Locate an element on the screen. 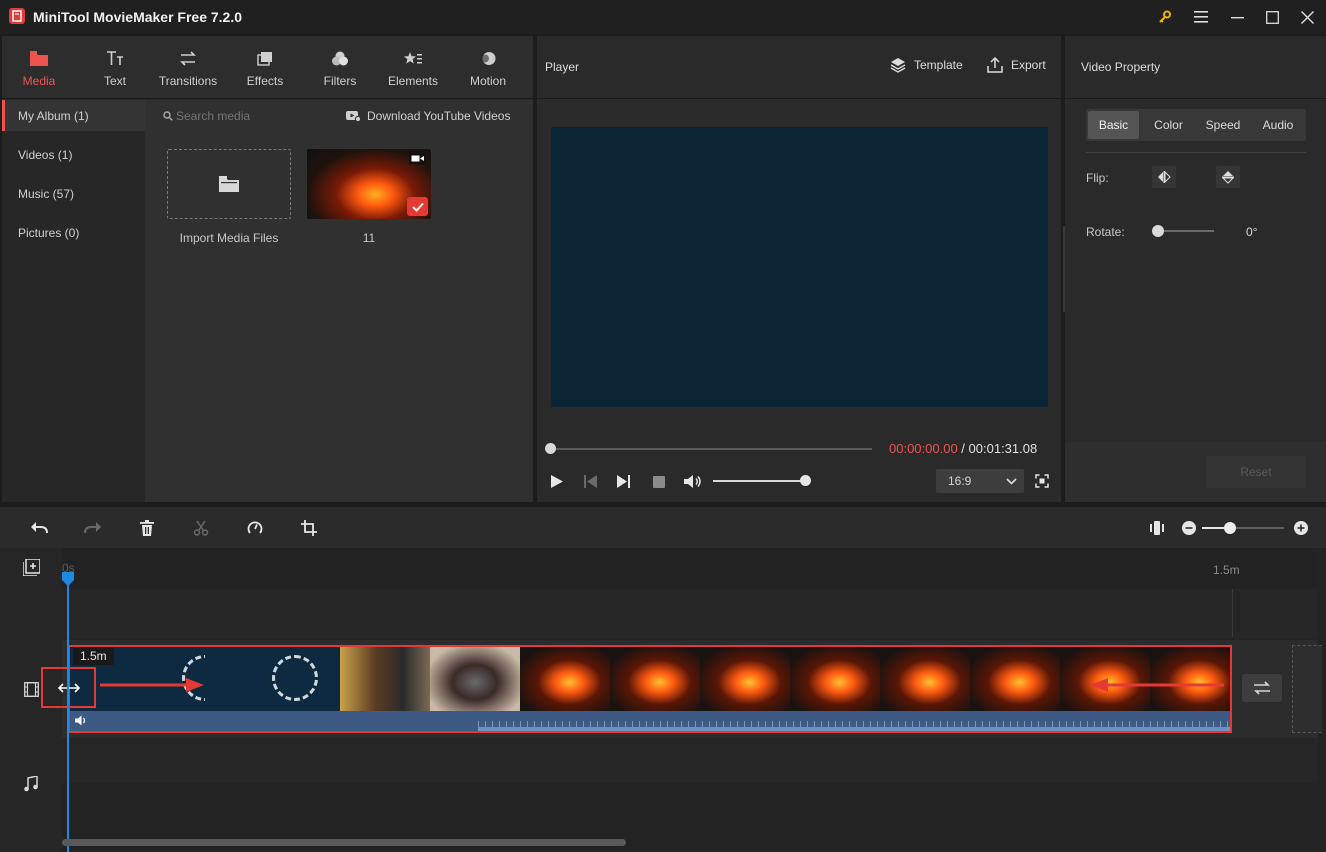 Image resolution: width=1326 pixels, height=852 pixels. reset-button: Reset is located at coordinates (1256, 472).